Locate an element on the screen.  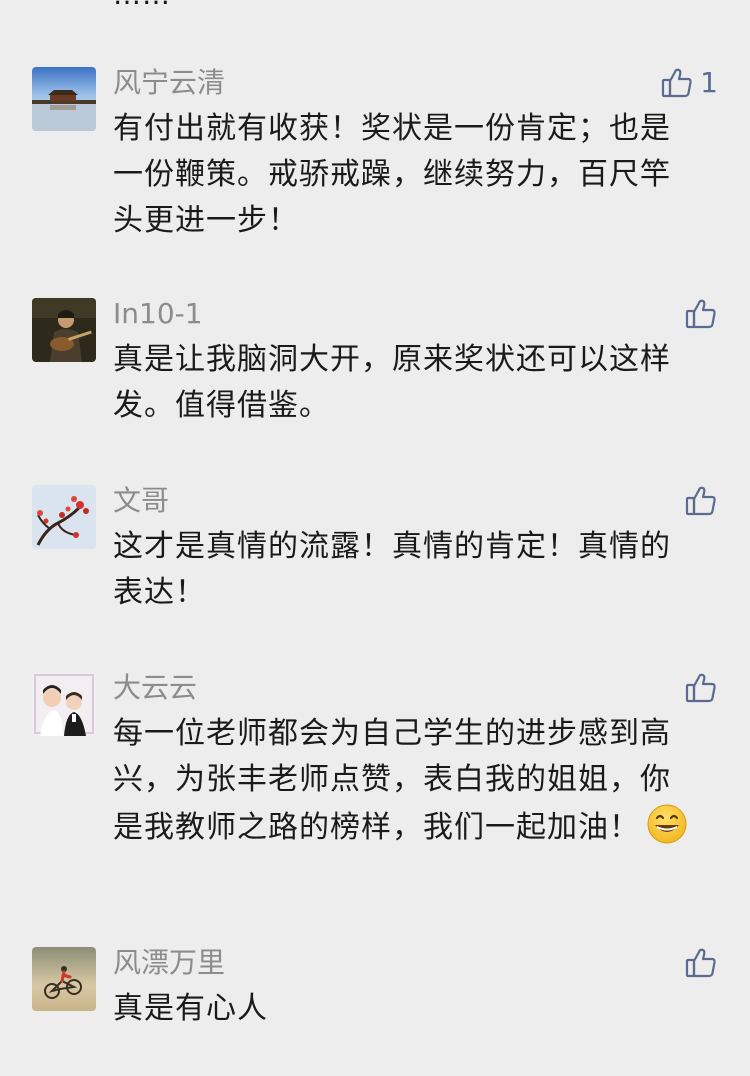
commenter-name: 大云云 is located at coordinates (155, 688).